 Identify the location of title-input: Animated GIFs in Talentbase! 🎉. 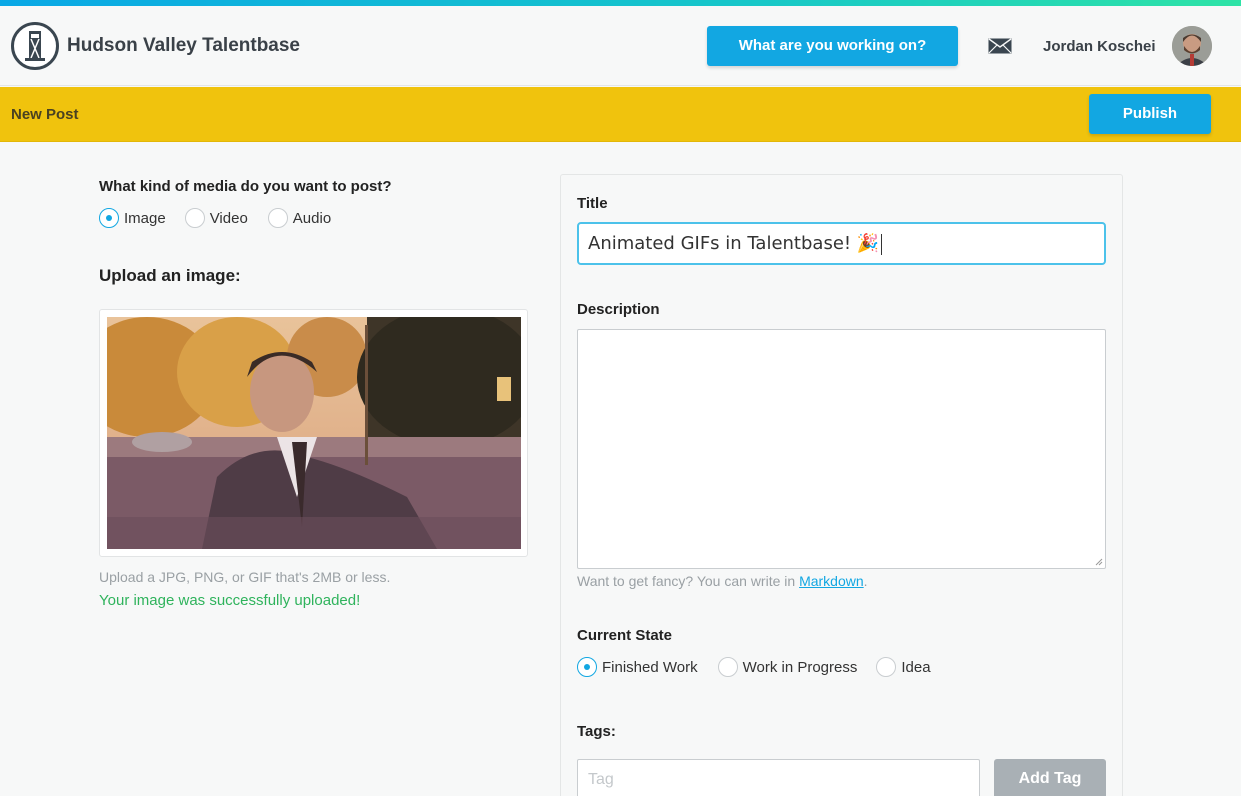
(841, 243).